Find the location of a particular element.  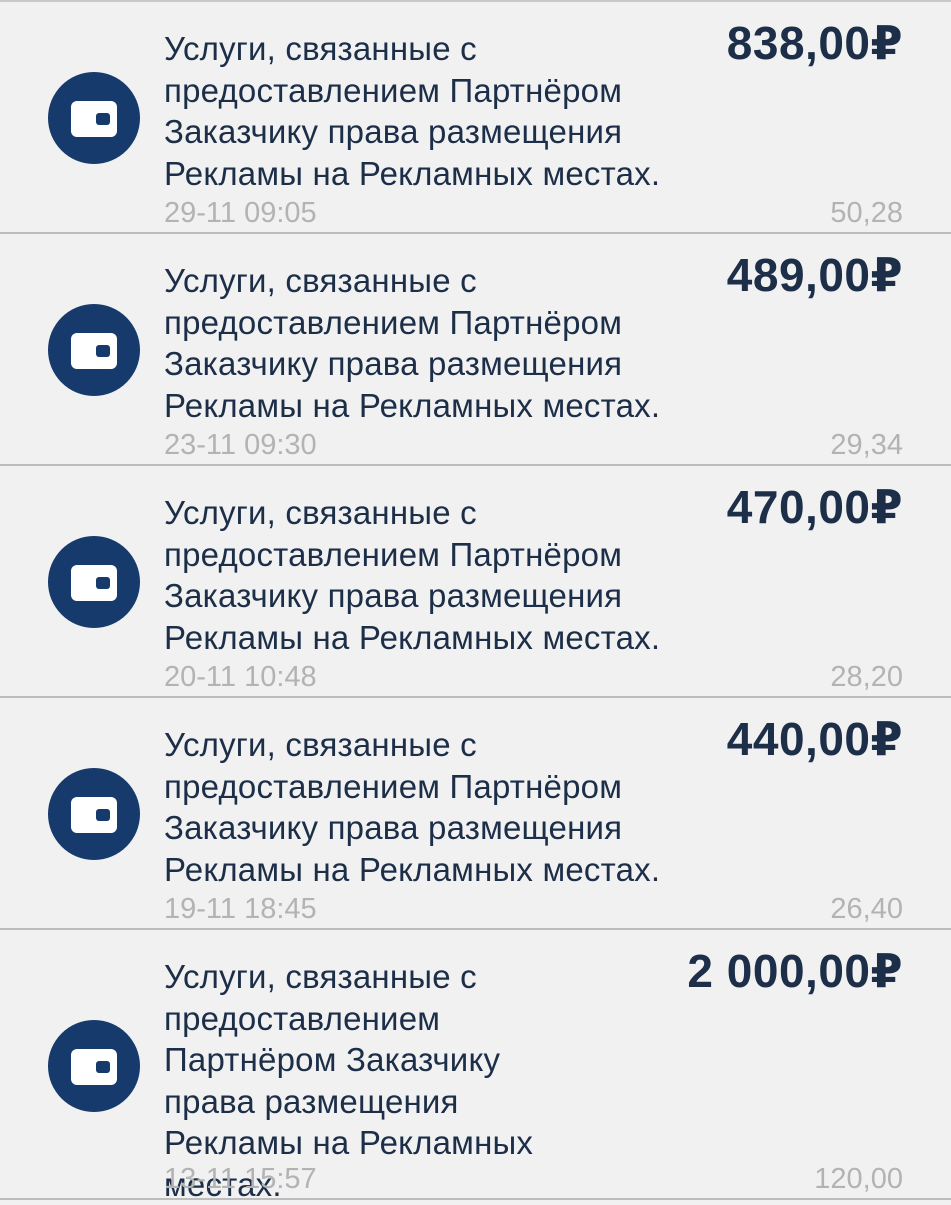

transaction-datetime: 29-11 09:05 is located at coordinates (240, 213).